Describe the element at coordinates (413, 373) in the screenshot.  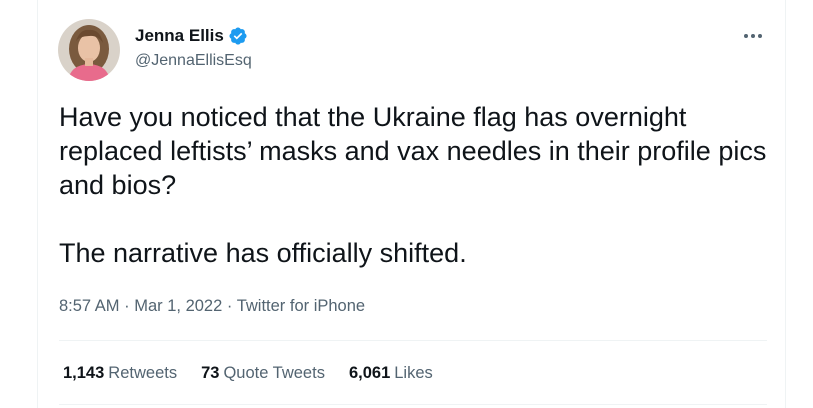
I see `likes-label: Likes` at that location.